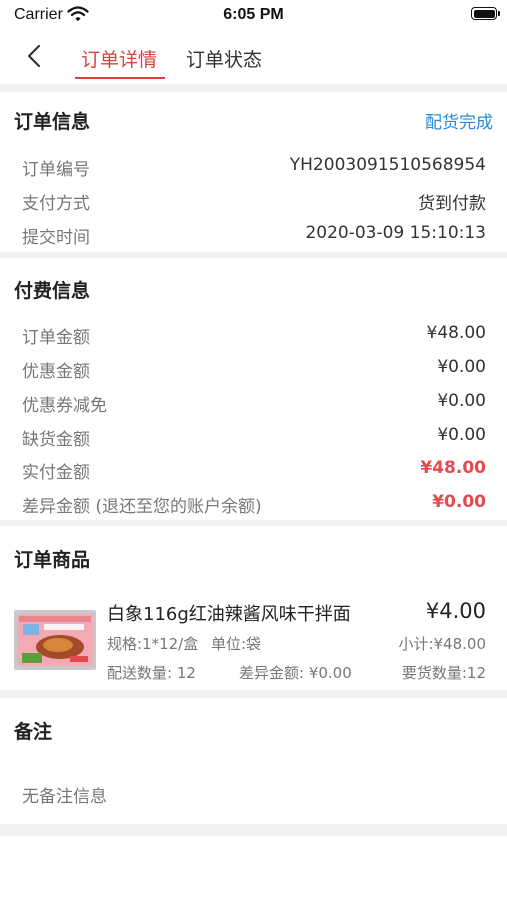 The image size is (507, 900). I want to click on clock: 6:05 PM, so click(253, 14).